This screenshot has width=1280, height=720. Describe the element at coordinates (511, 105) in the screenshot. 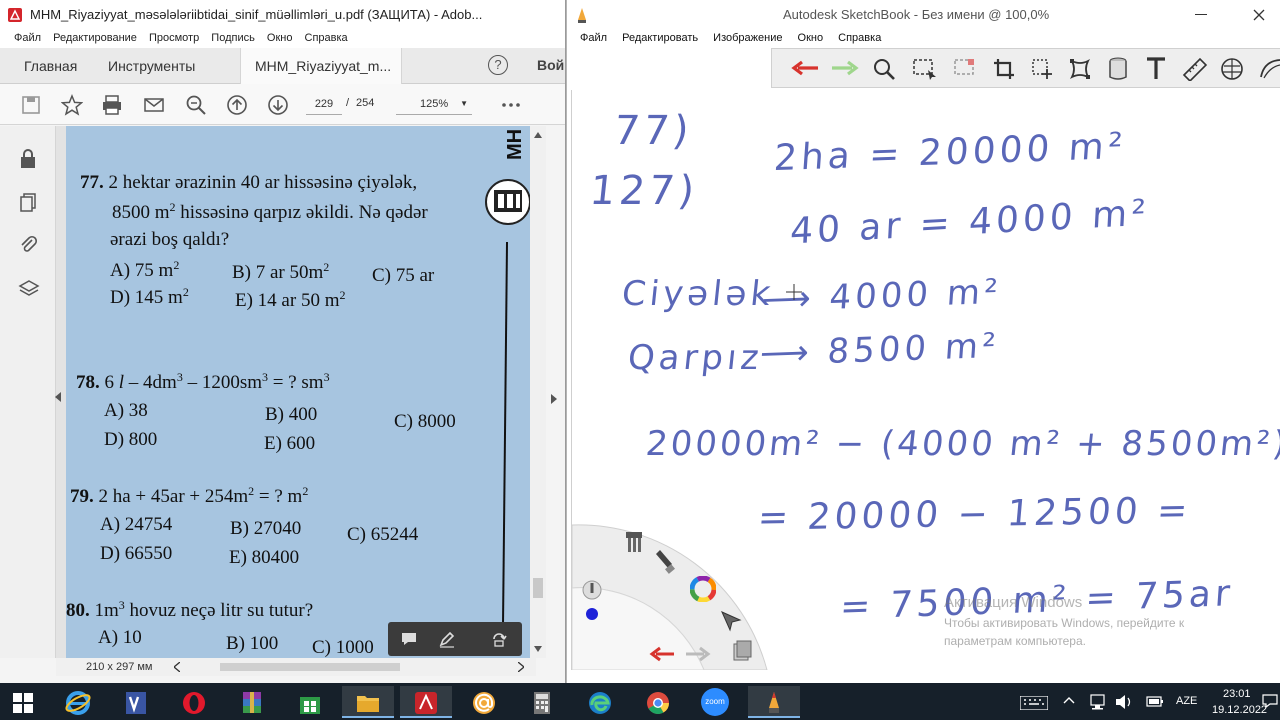

I see `more-tools-icon` at that location.